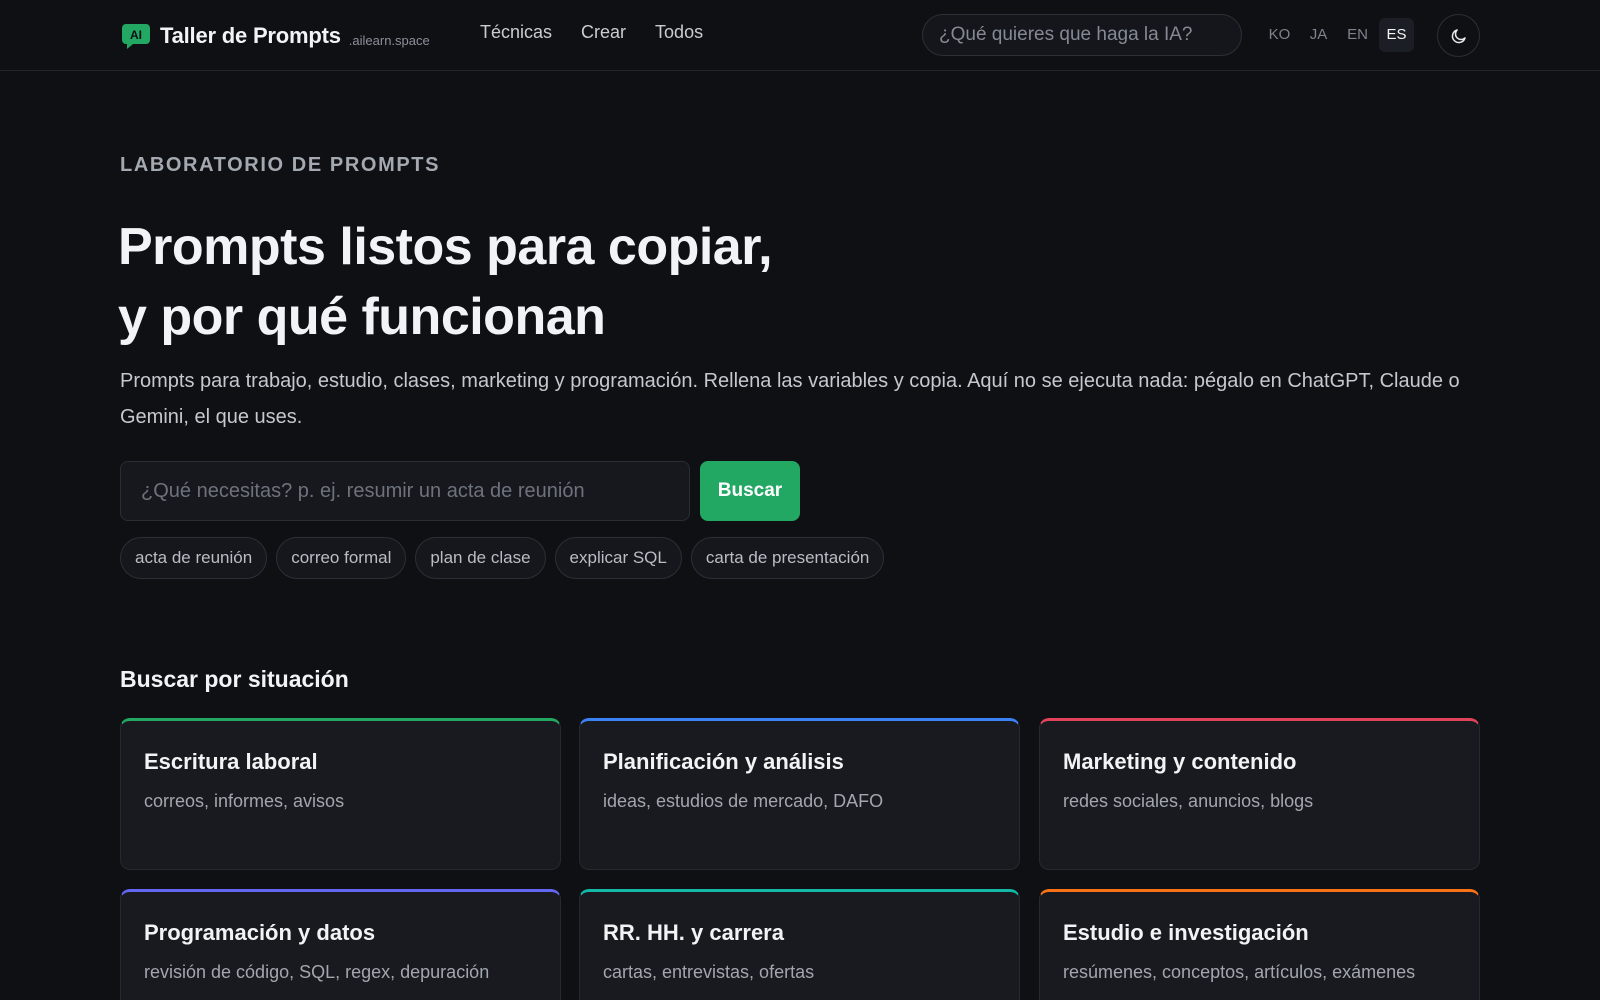 The image size is (1600, 1000). Describe the element at coordinates (250, 35) in the screenshot. I see `brand-name: Taller de Prompts` at that location.